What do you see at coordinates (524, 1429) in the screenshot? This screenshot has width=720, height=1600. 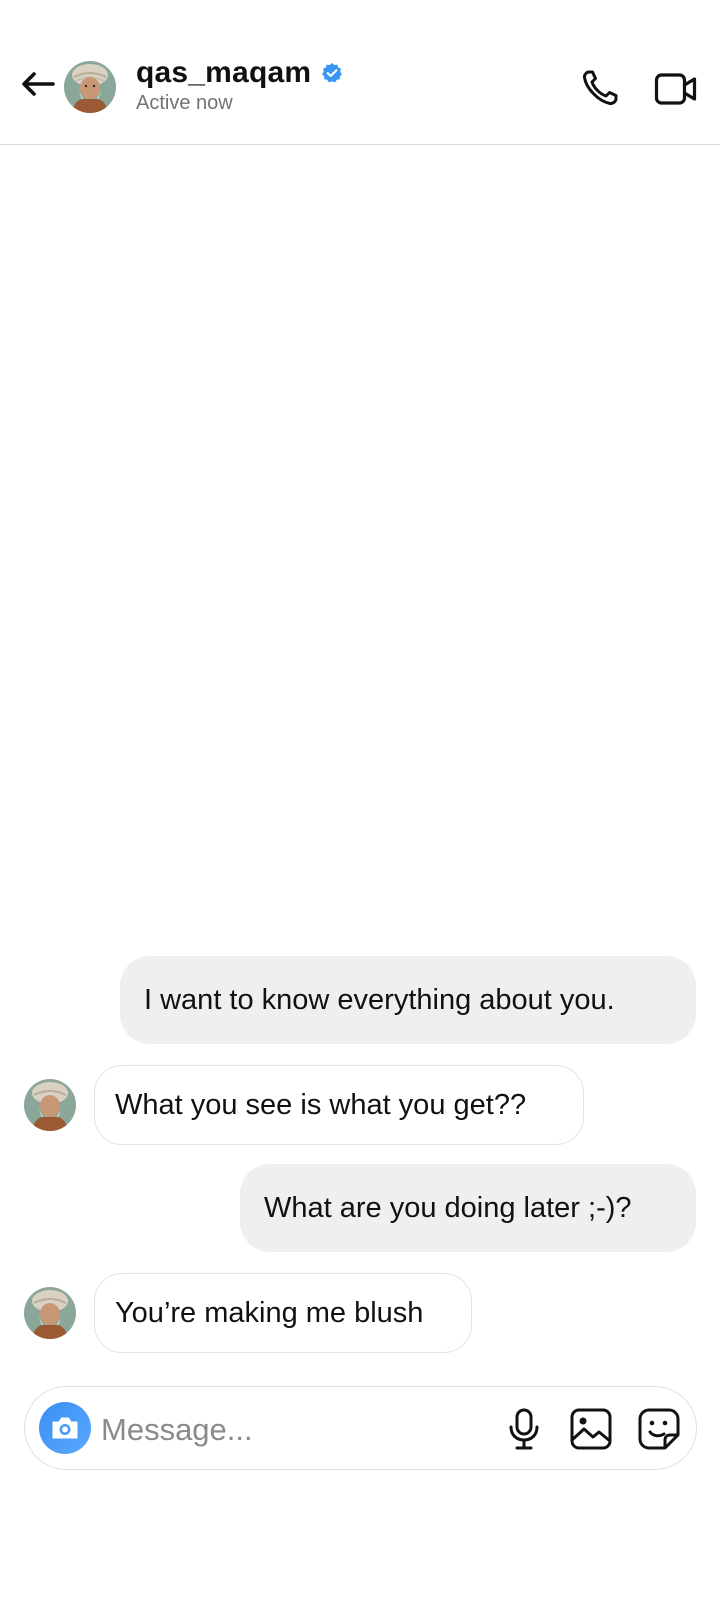 I see `microphone-icon` at bounding box center [524, 1429].